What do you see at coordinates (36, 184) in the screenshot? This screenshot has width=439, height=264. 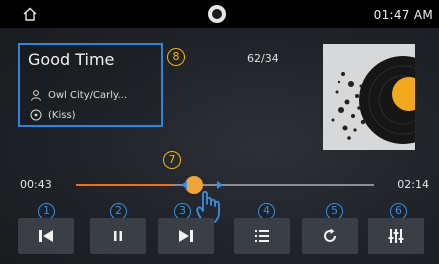 I see `elapsed-time: 00:43` at bounding box center [36, 184].